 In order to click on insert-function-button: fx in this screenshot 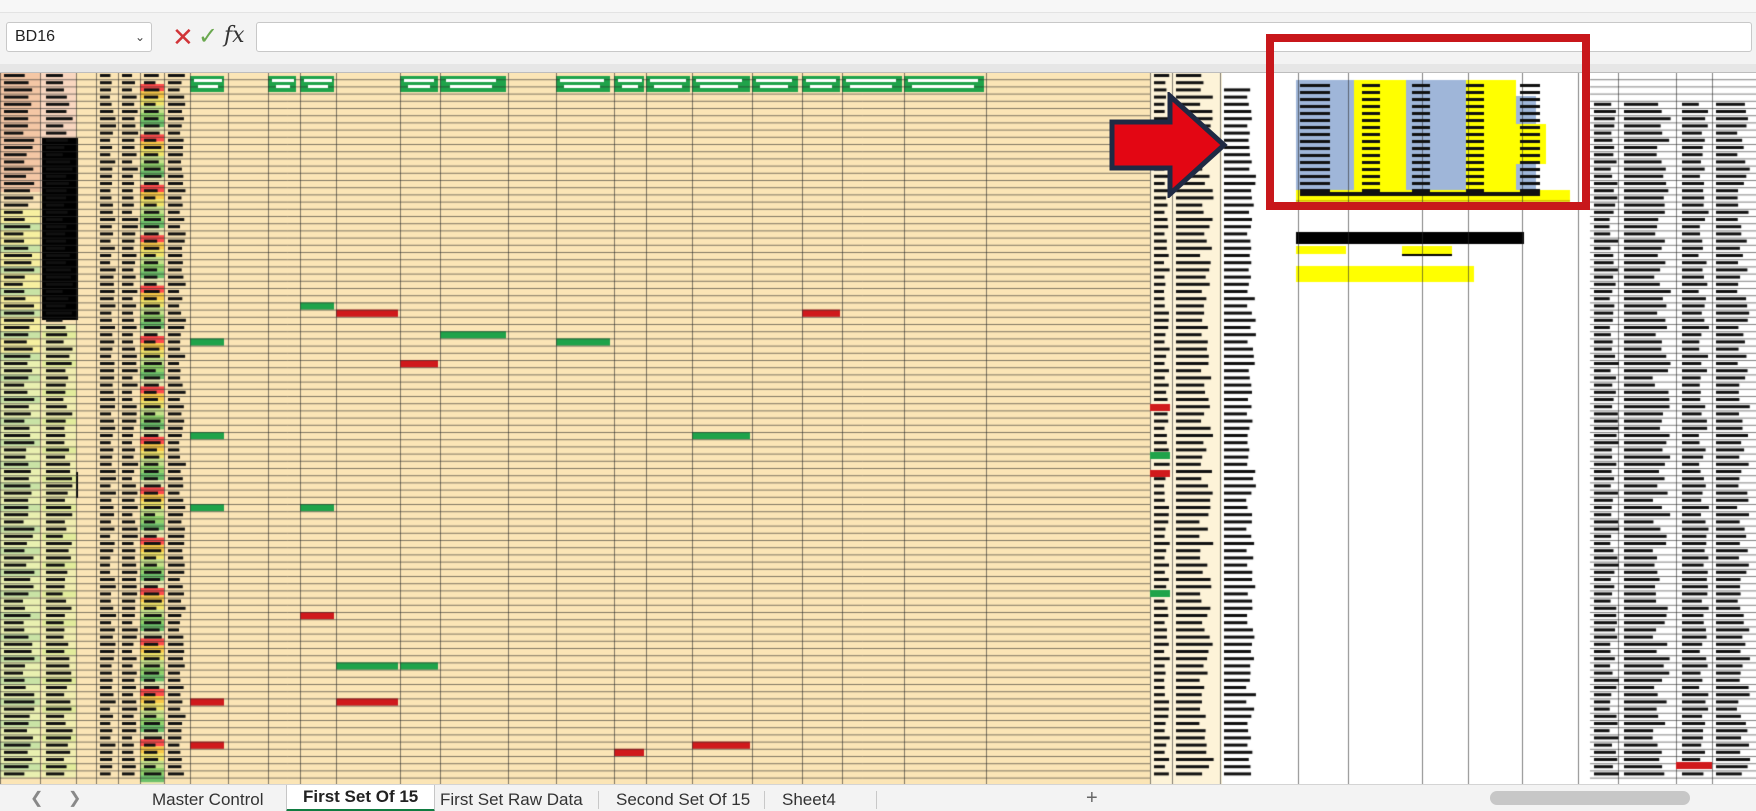, I will do `click(234, 35)`.